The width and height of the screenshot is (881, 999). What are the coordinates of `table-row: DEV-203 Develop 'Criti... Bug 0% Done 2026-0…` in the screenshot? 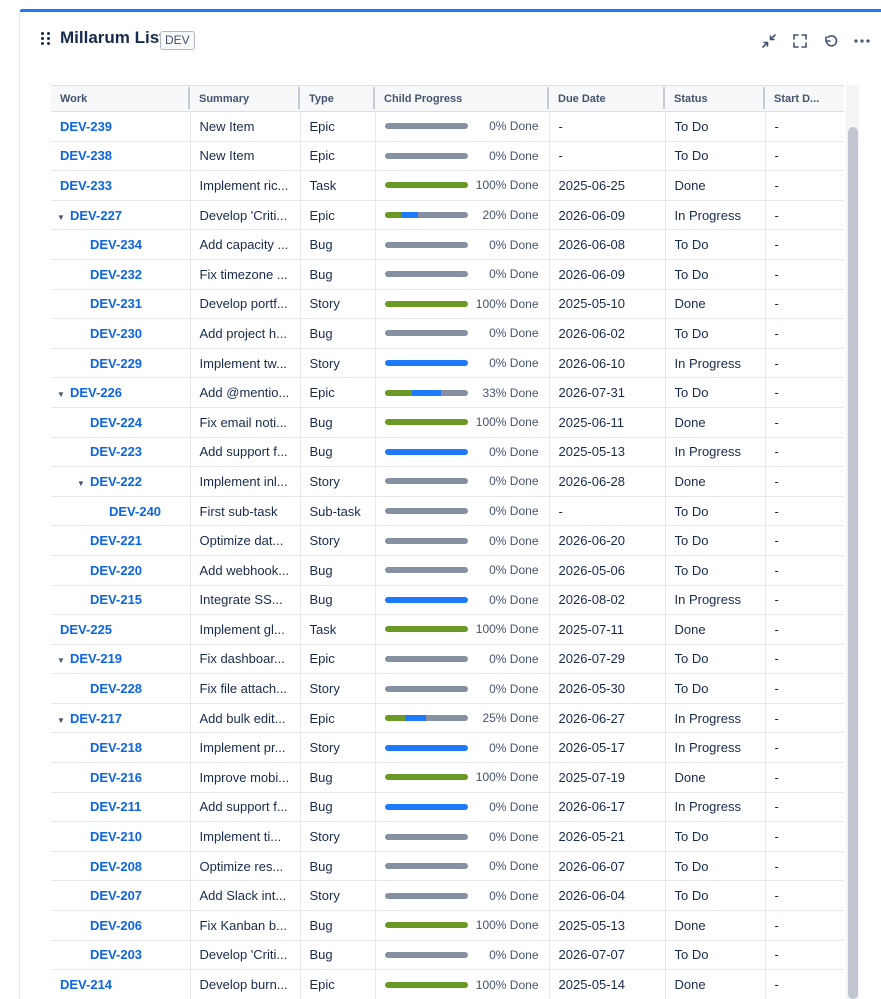 It's located at (447, 955).